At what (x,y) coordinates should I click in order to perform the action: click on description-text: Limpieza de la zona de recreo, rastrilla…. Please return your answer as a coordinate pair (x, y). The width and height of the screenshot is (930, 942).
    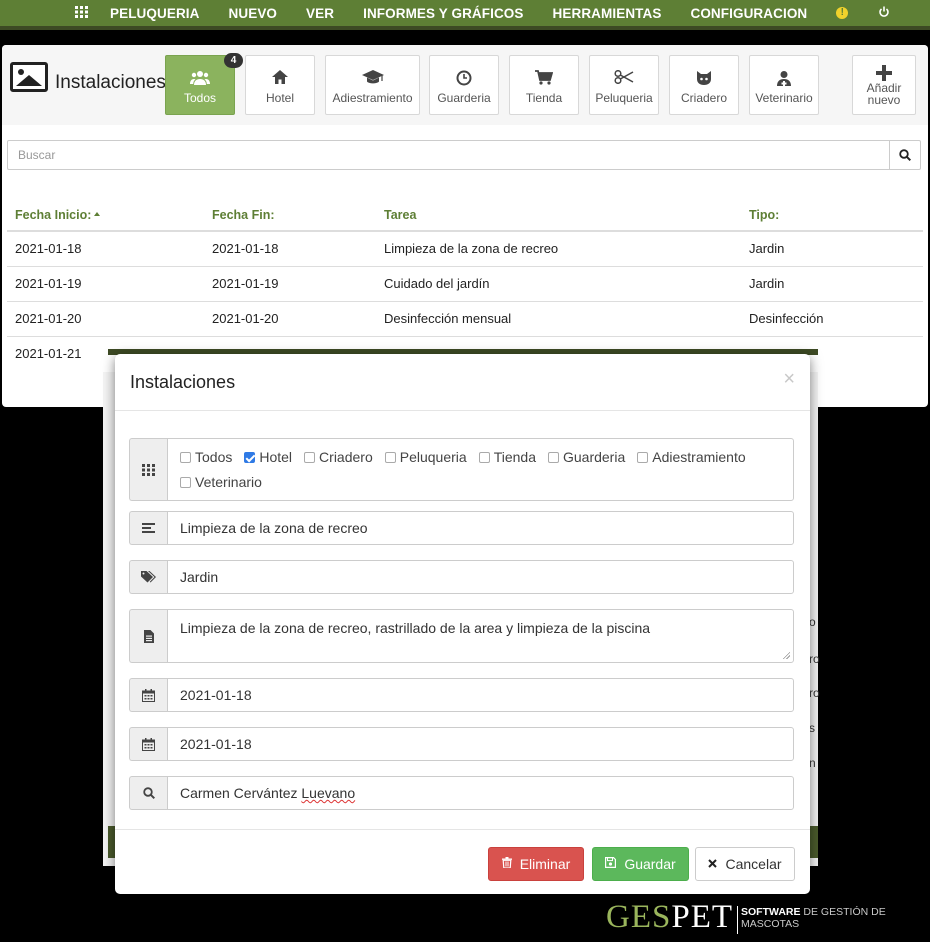
    Looking at the image, I should click on (415, 628).